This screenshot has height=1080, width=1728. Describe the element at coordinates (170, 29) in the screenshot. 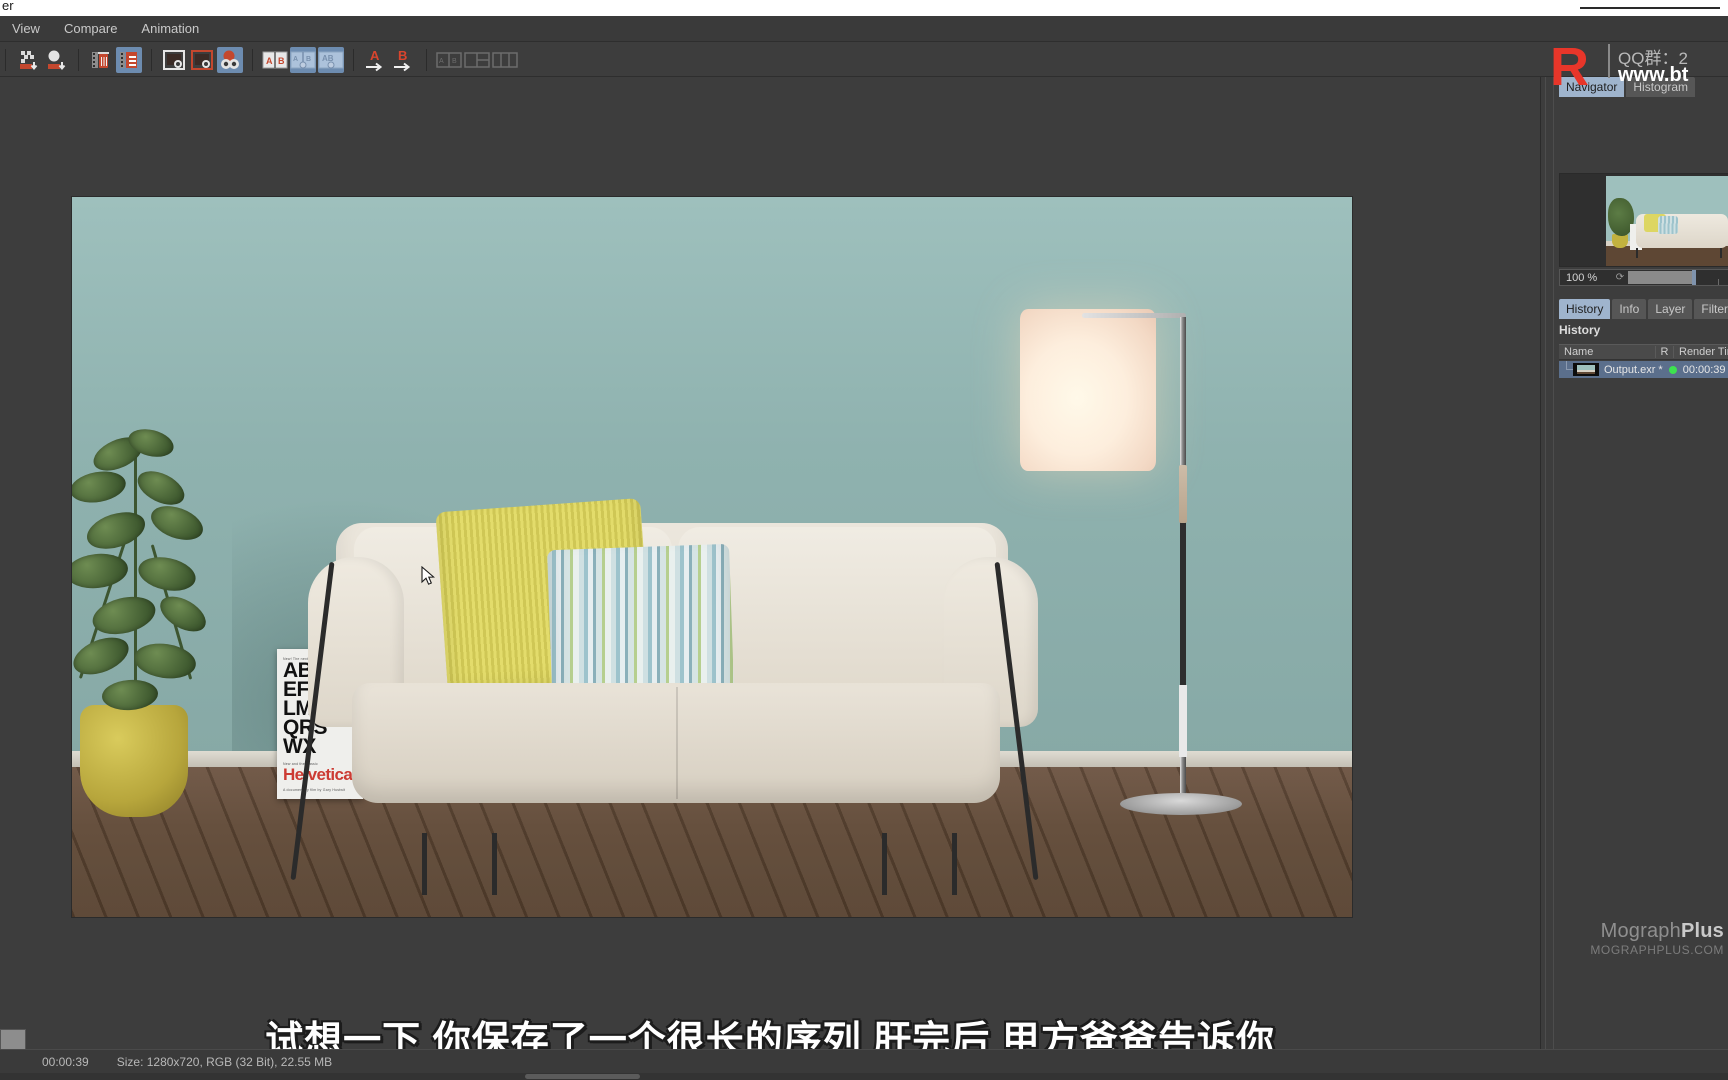

I see `menu-item-animation: Animation` at that location.